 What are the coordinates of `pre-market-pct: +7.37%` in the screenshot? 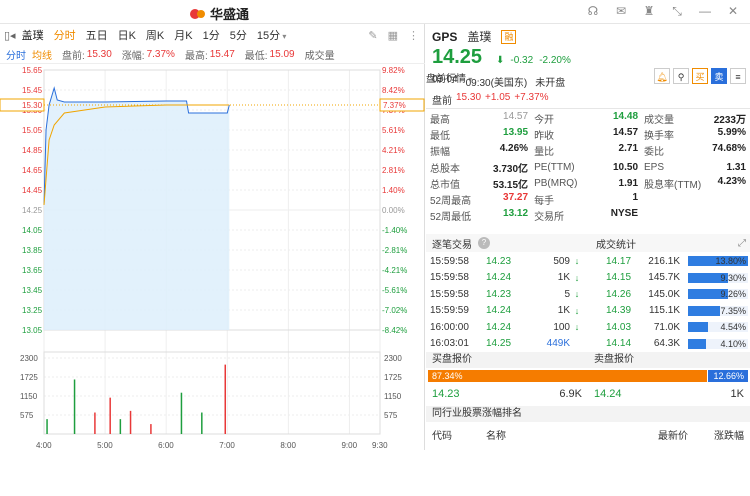 It's located at (531, 97).